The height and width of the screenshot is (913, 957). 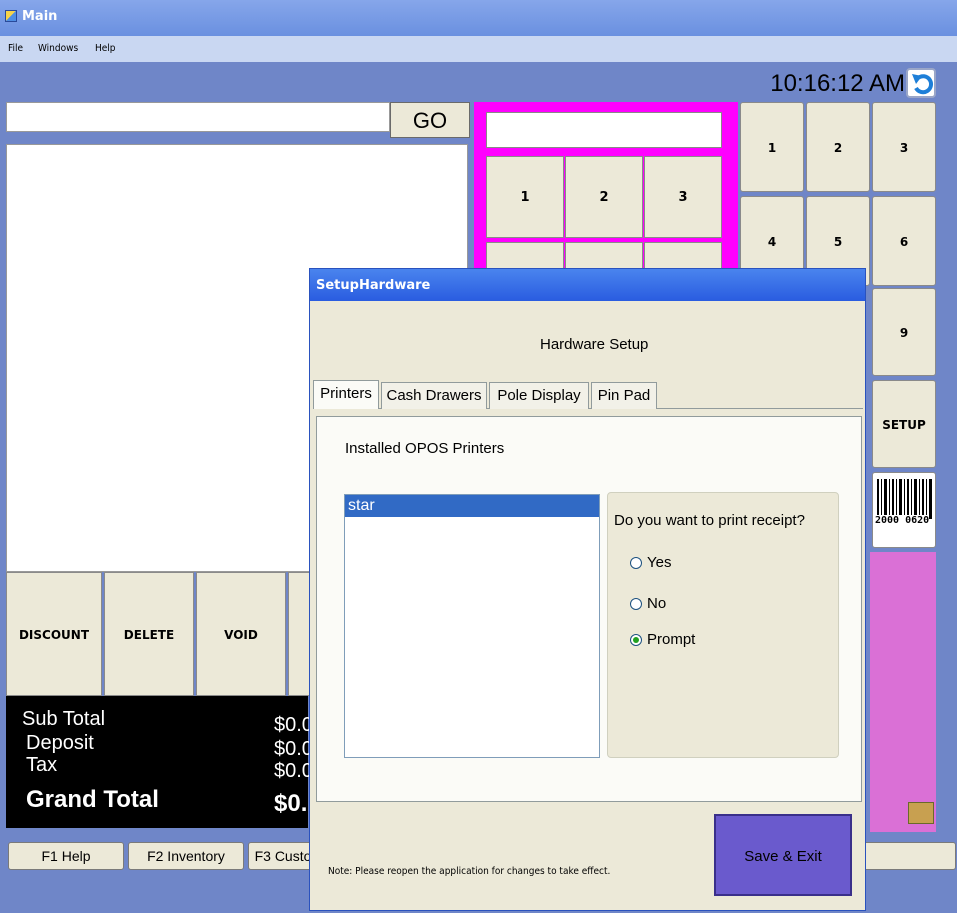 What do you see at coordinates (904, 332) in the screenshot?
I see `right-key-9: 9` at bounding box center [904, 332].